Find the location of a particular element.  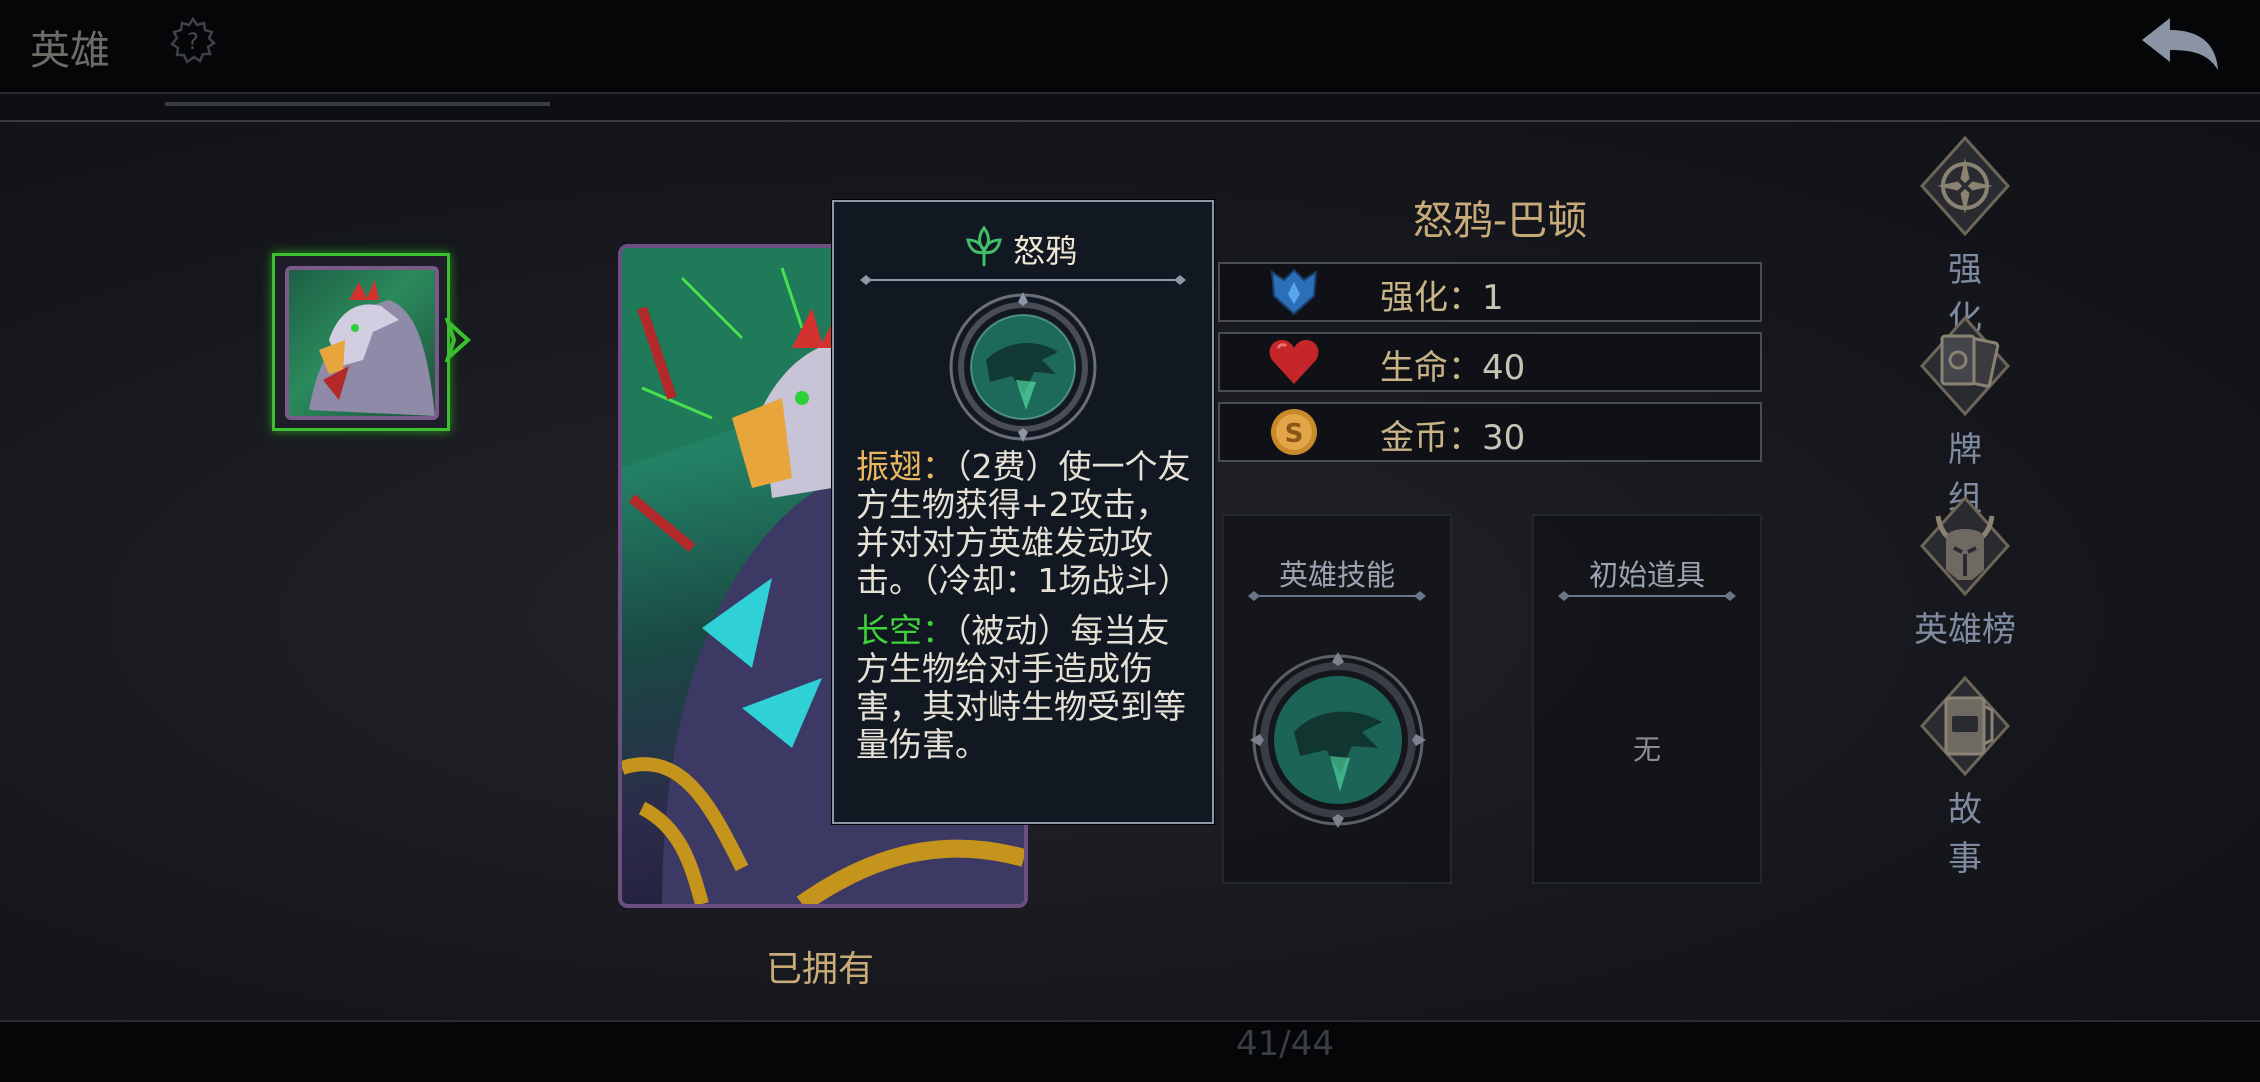

hero-skill-divider is located at coordinates (1337, 595).